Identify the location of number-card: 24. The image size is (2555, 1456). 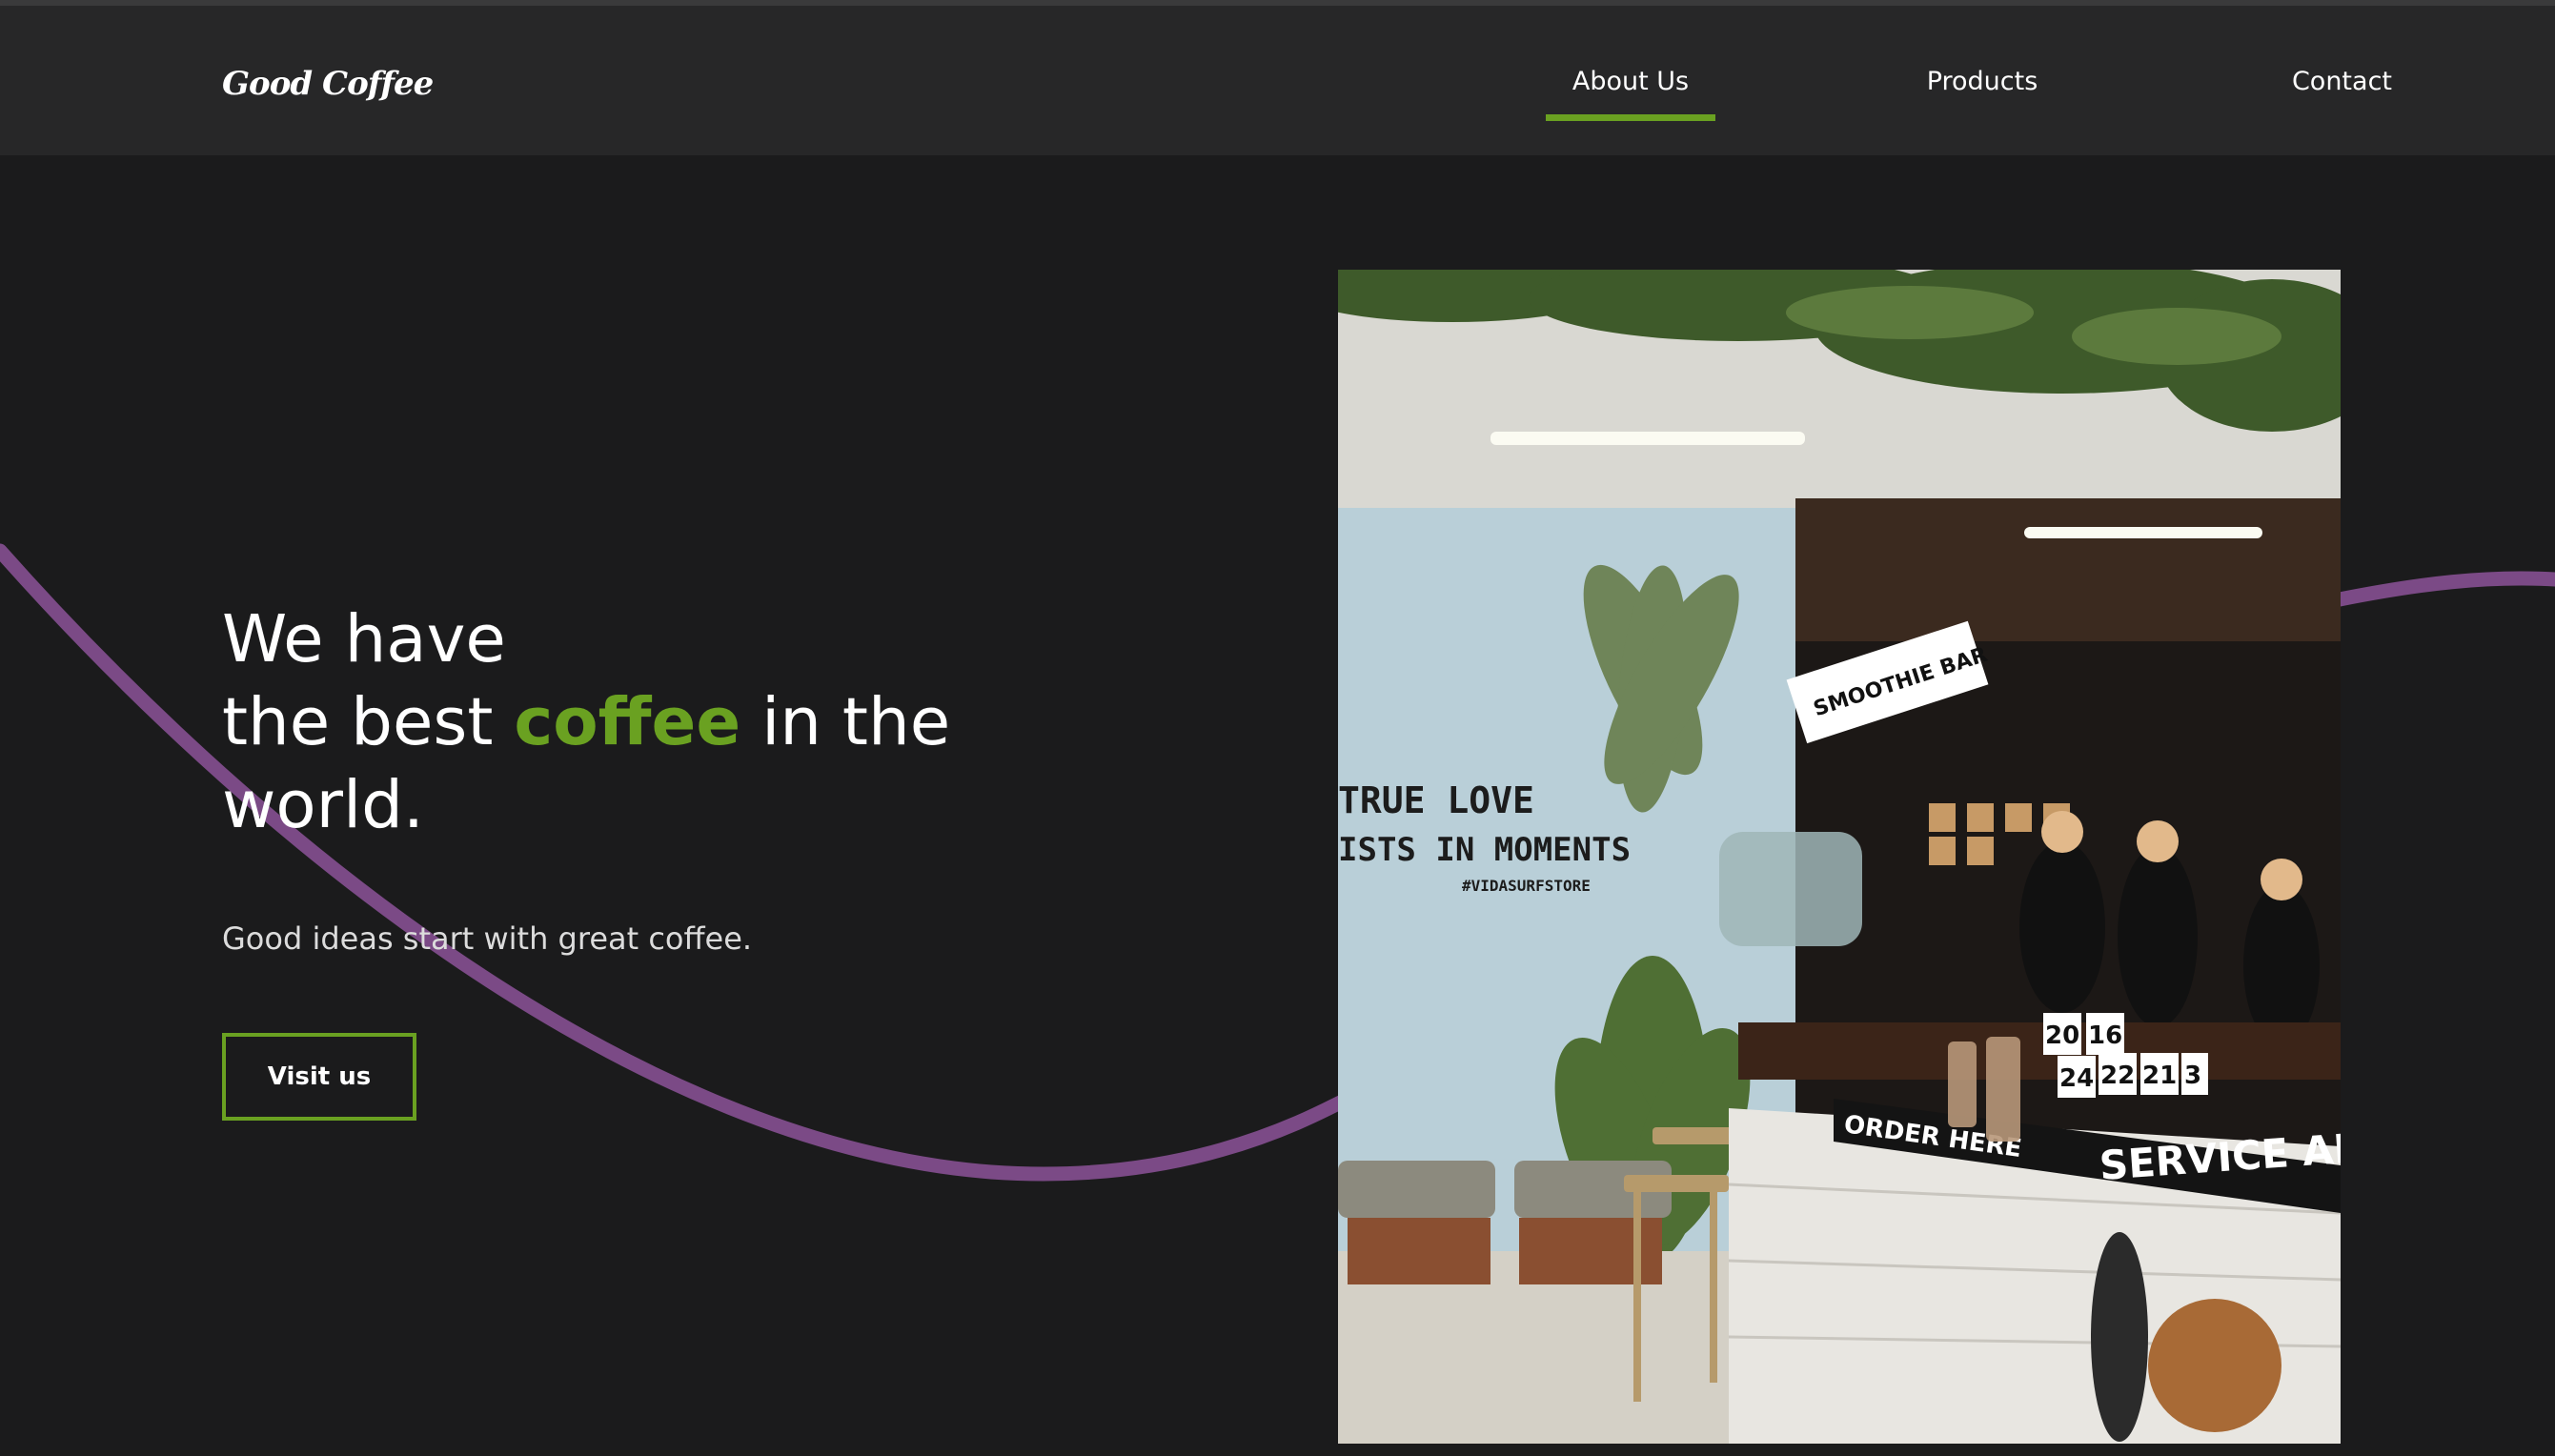
(2076, 1078).